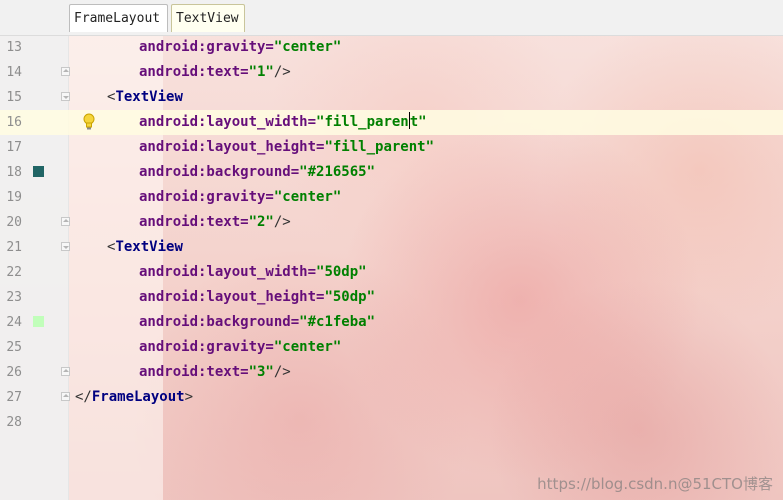 Image resolution: width=783 pixels, height=500 pixels. What do you see at coordinates (391, 372) in the screenshot?
I see `code-line: 26 android:text="3"/>` at bounding box center [391, 372].